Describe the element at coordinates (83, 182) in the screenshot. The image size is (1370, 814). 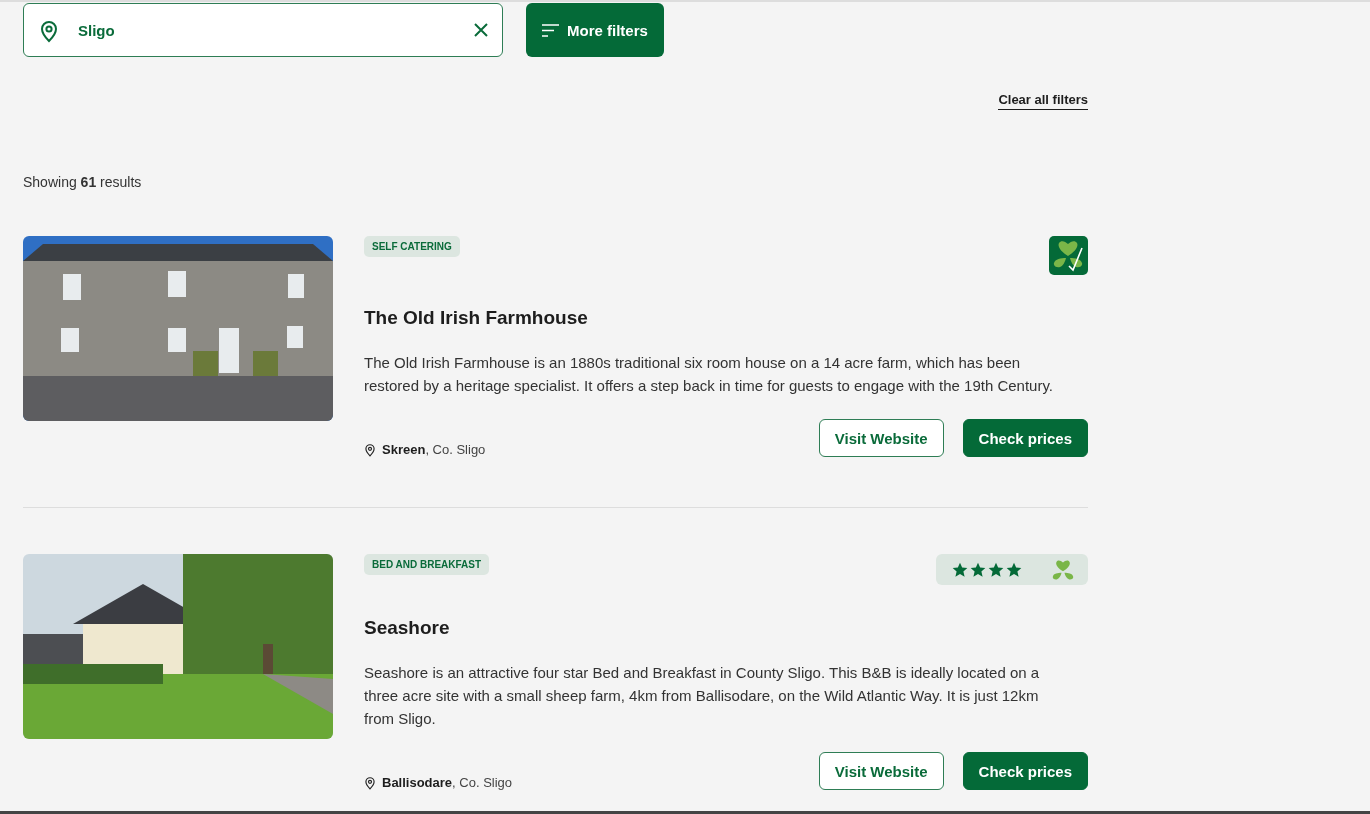
I see `results-count: Showing 61 results` at that location.